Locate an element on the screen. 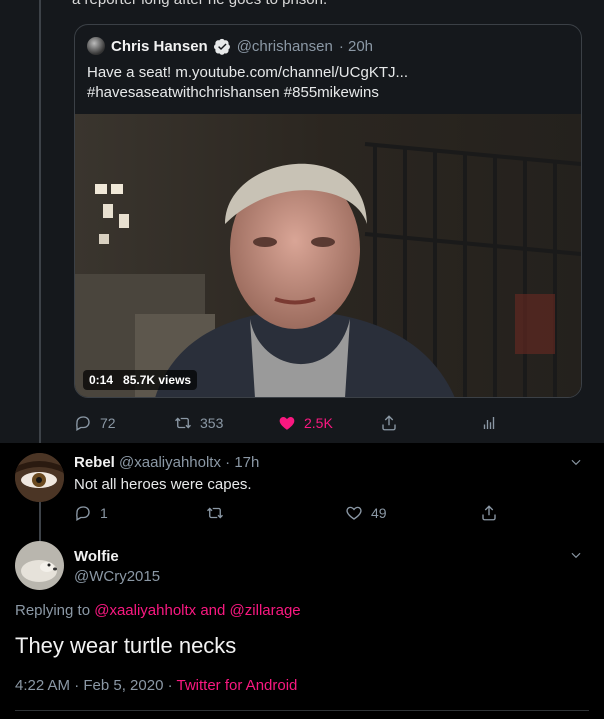  quoted-tweet-header: Chris Hansen @chrishansen · 20h is located at coordinates (230, 46).